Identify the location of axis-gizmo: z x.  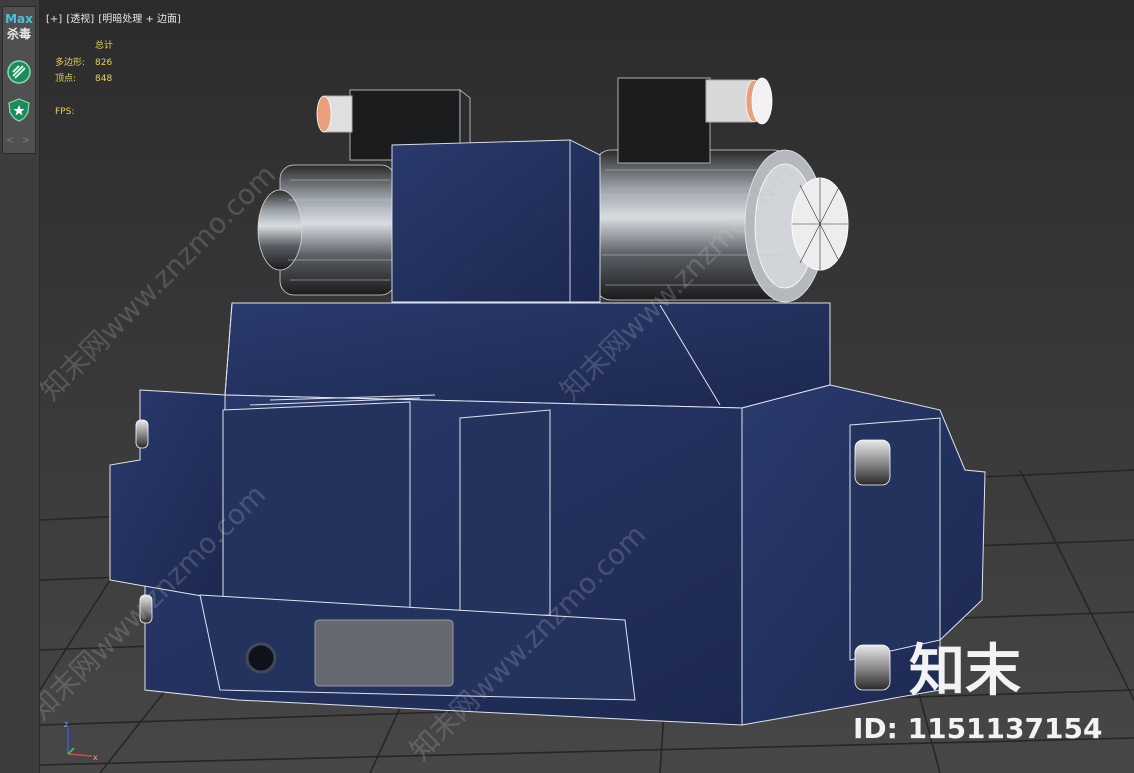
(81, 741).